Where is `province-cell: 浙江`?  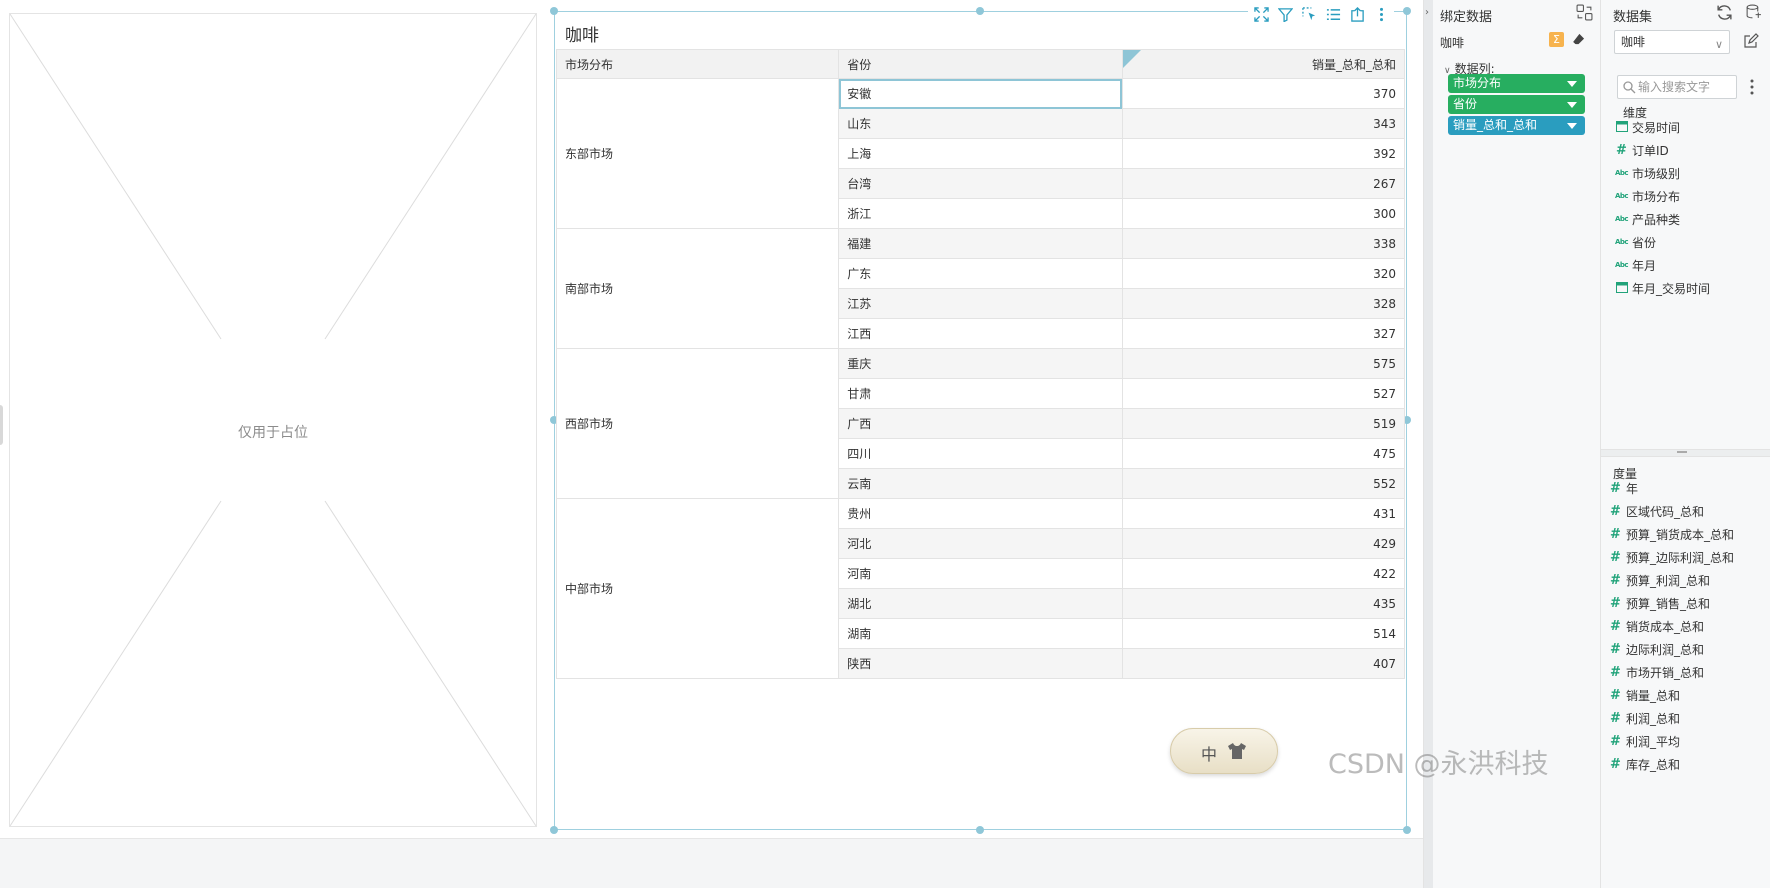
province-cell: 浙江 is located at coordinates (980, 213).